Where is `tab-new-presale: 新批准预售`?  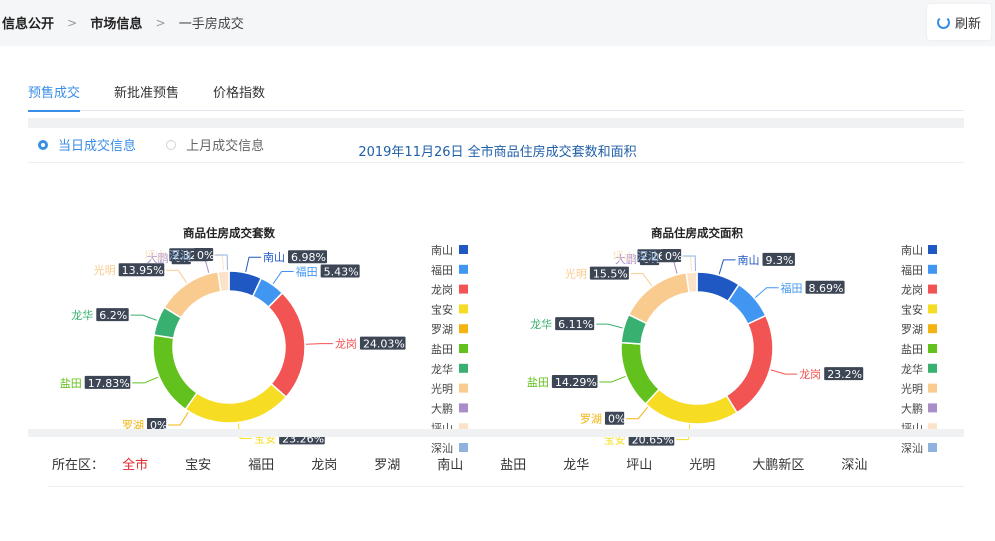
tab-new-presale: 新批准预售 is located at coordinates (146, 96).